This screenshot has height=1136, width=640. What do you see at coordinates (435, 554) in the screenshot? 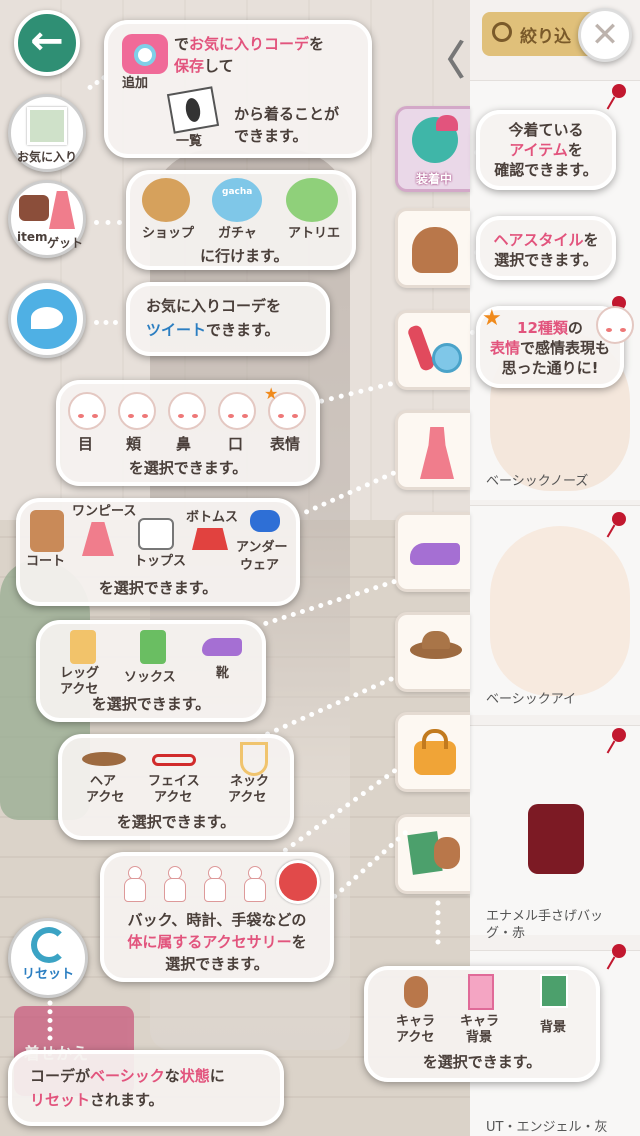
I see `shoes-icon` at bounding box center [435, 554].